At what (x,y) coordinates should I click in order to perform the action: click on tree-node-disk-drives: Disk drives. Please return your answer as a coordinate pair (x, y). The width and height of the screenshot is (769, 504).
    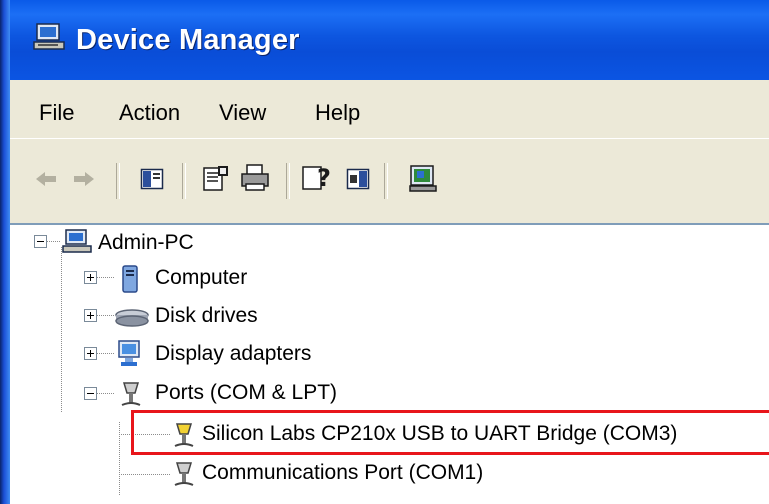
    Looking at the image, I should click on (260, 316).